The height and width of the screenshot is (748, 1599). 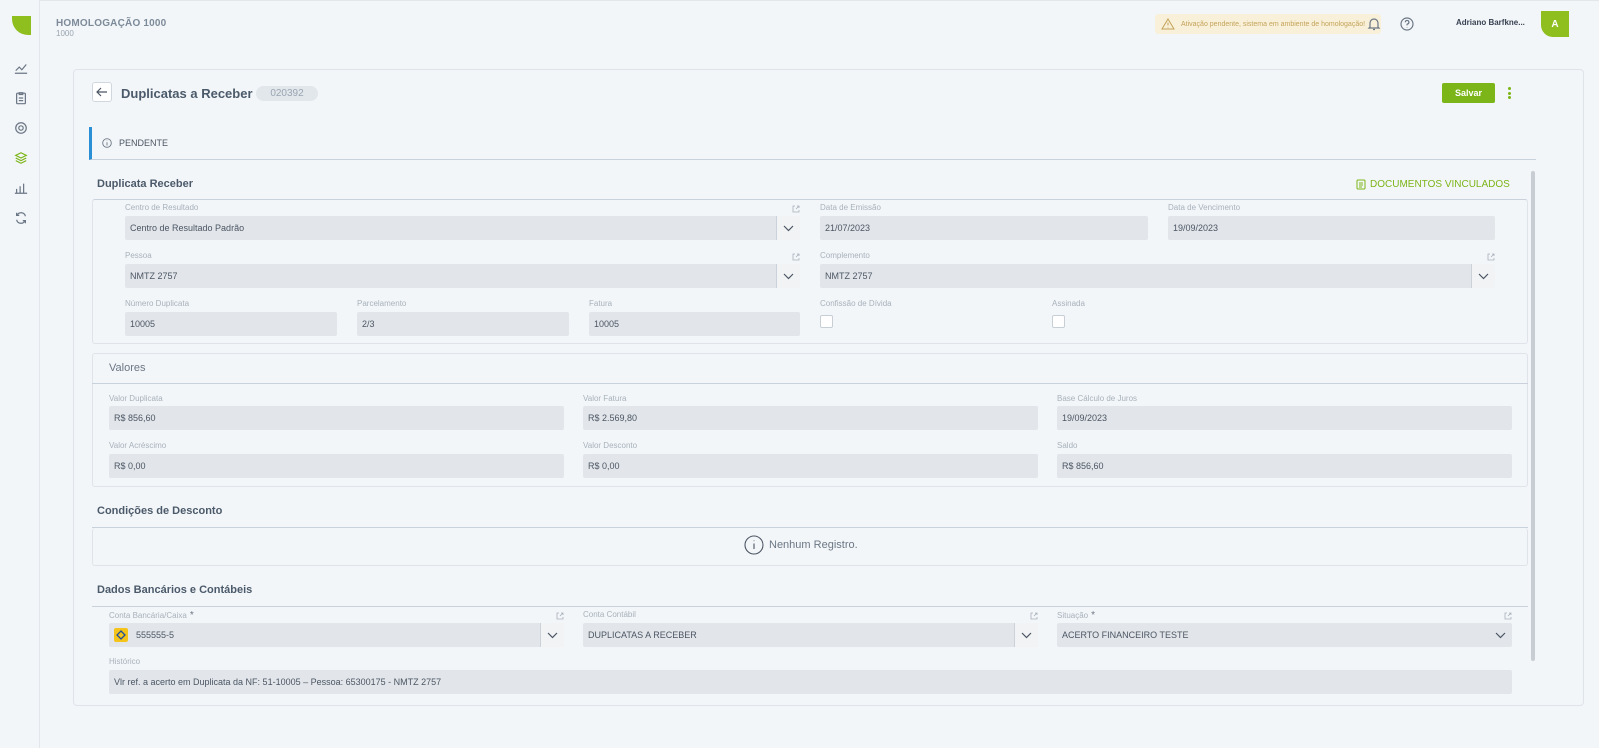 What do you see at coordinates (21, 128) in the screenshot?
I see `settings-icon` at bounding box center [21, 128].